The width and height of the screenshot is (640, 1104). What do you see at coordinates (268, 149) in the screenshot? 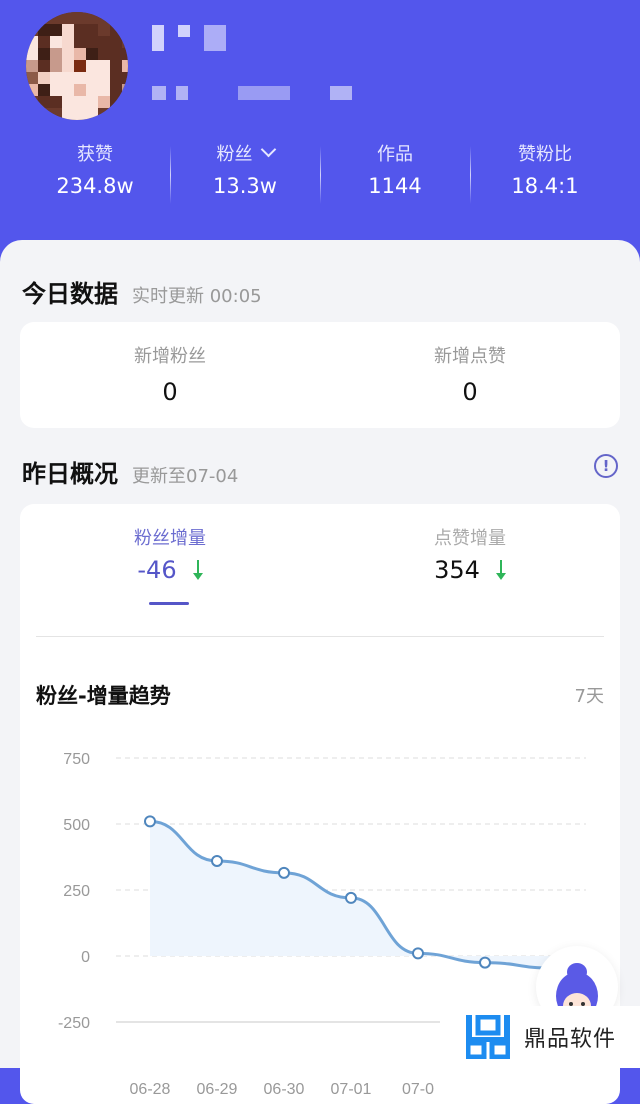
I see `chevron-down-icon` at bounding box center [268, 149].